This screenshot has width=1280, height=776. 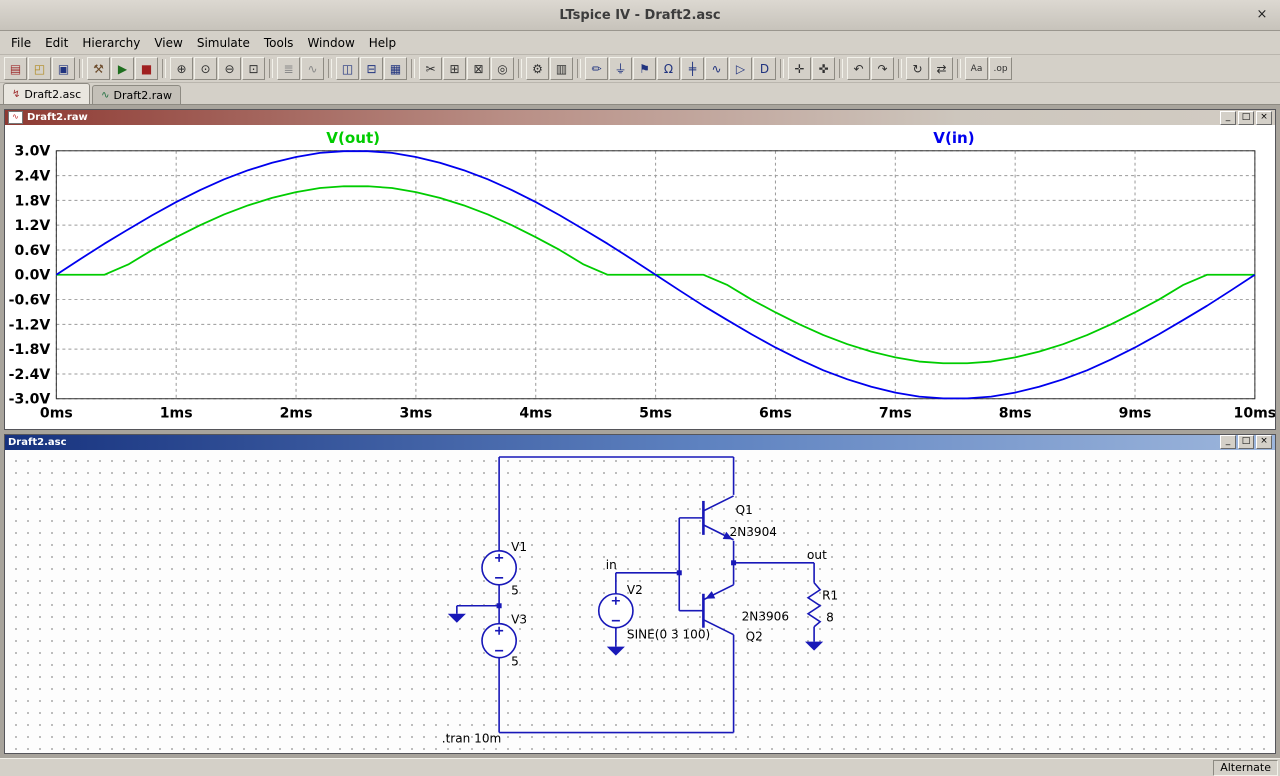 I want to click on drag-icon: ✜, so click(x=823, y=68).